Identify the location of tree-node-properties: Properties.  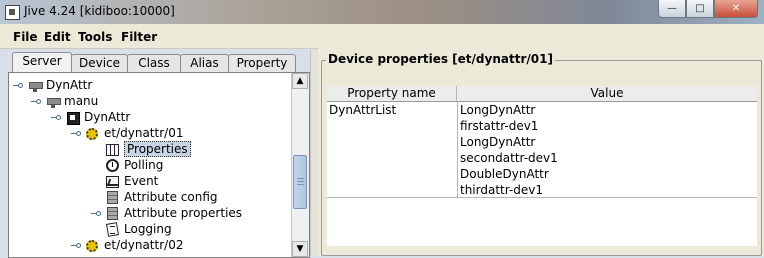
(148, 149).